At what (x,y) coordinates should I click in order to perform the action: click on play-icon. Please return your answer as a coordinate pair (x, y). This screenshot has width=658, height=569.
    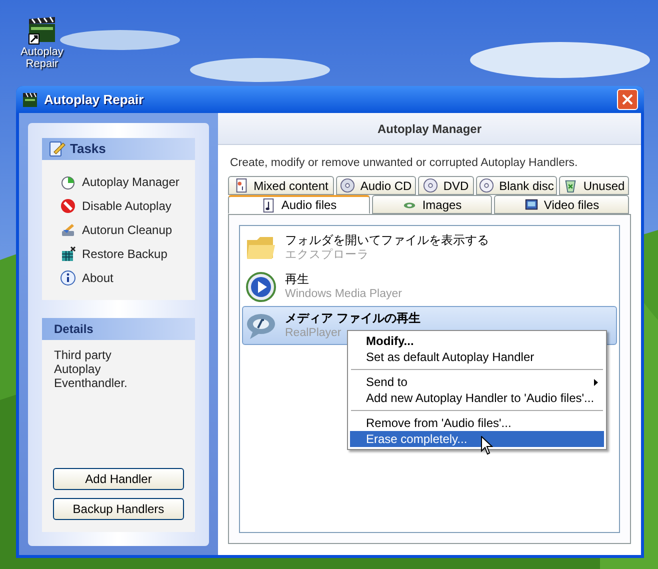
    Looking at the image, I should click on (261, 286).